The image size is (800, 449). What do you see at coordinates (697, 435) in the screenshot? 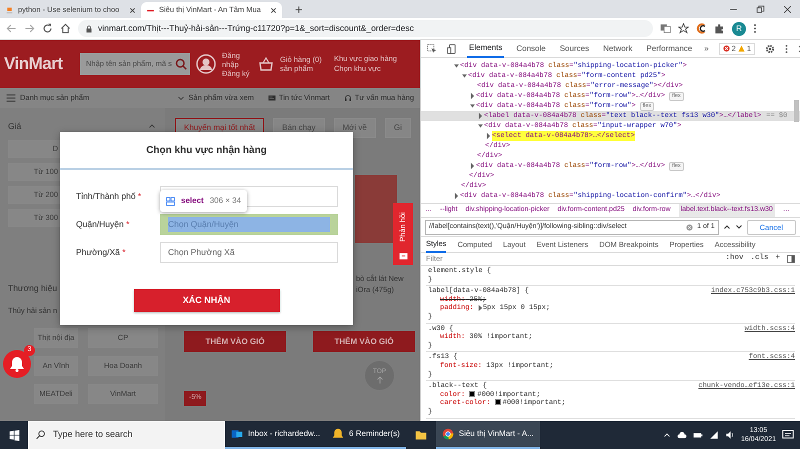
I see `battery-icon` at bounding box center [697, 435].